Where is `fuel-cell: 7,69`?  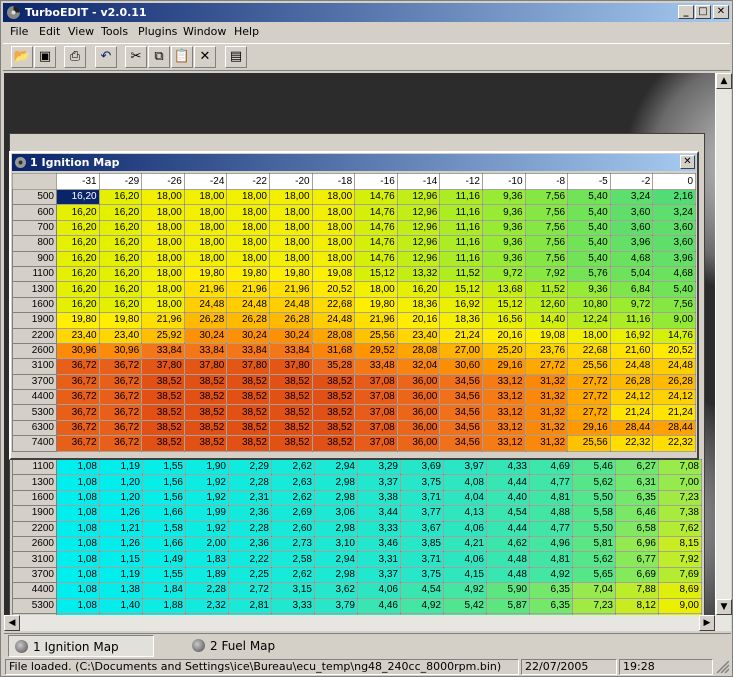 fuel-cell: 7,69 is located at coordinates (680, 575).